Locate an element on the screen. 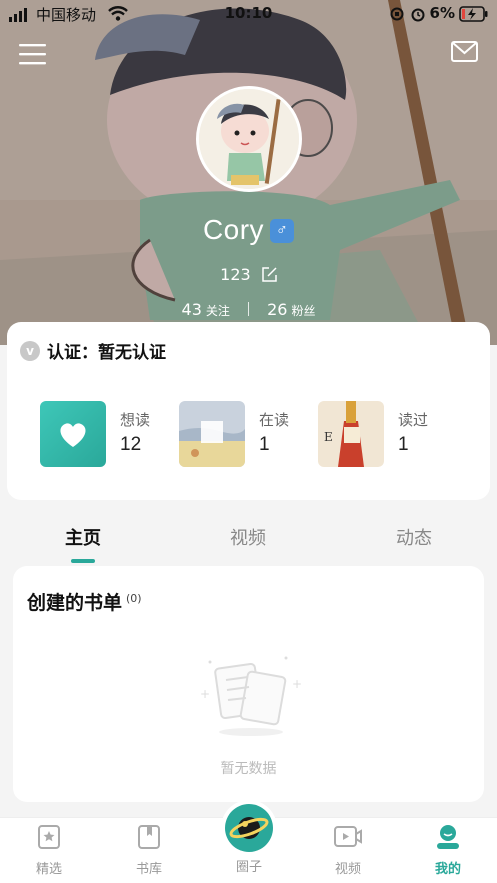 The width and height of the screenshot is (497, 883). bio-text: 123 is located at coordinates (235, 274).